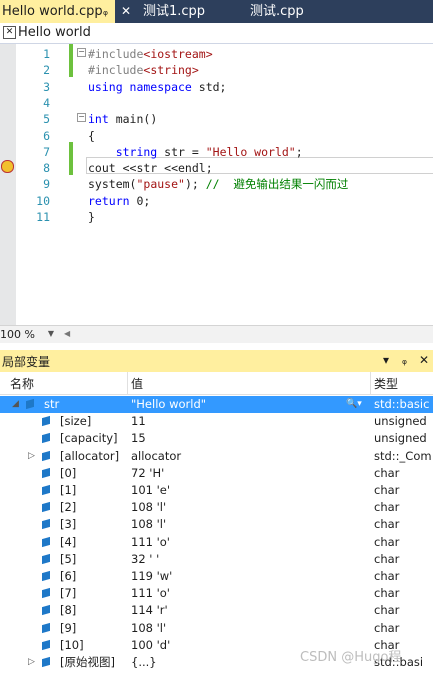 Image resolution: width=433 pixels, height=674 pixels. Describe the element at coordinates (143, 200) in the screenshot. I see `code-token: 0;` at that location.